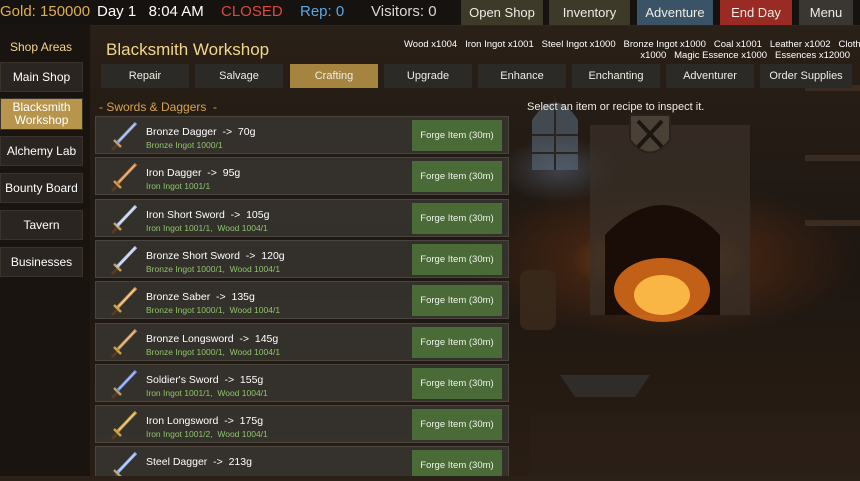 This screenshot has width=860, height=481. Describe the element at coordinates (41, 262) in the screenshot. I see `sidebar-item-businesses: Businesses` at that location.